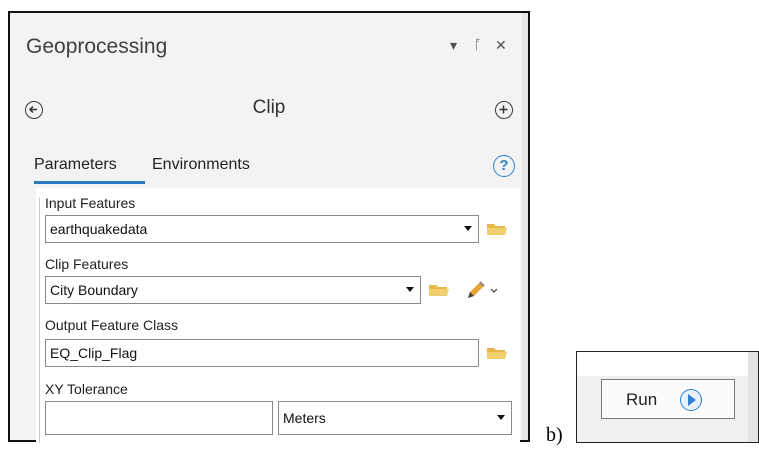  I want to click on xy-tolerance-unit-value: Meters, so click(304, 418).